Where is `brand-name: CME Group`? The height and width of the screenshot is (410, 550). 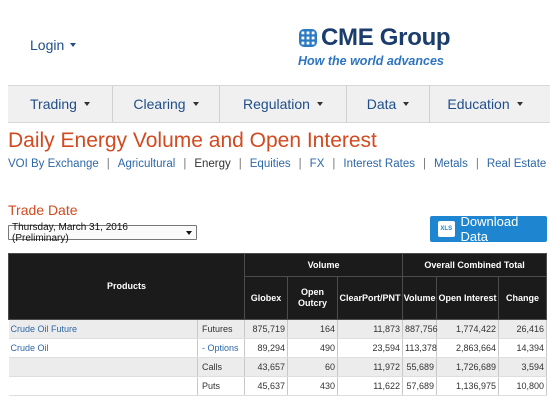
brand-name: CME Group is located at coordinates (386, 37).